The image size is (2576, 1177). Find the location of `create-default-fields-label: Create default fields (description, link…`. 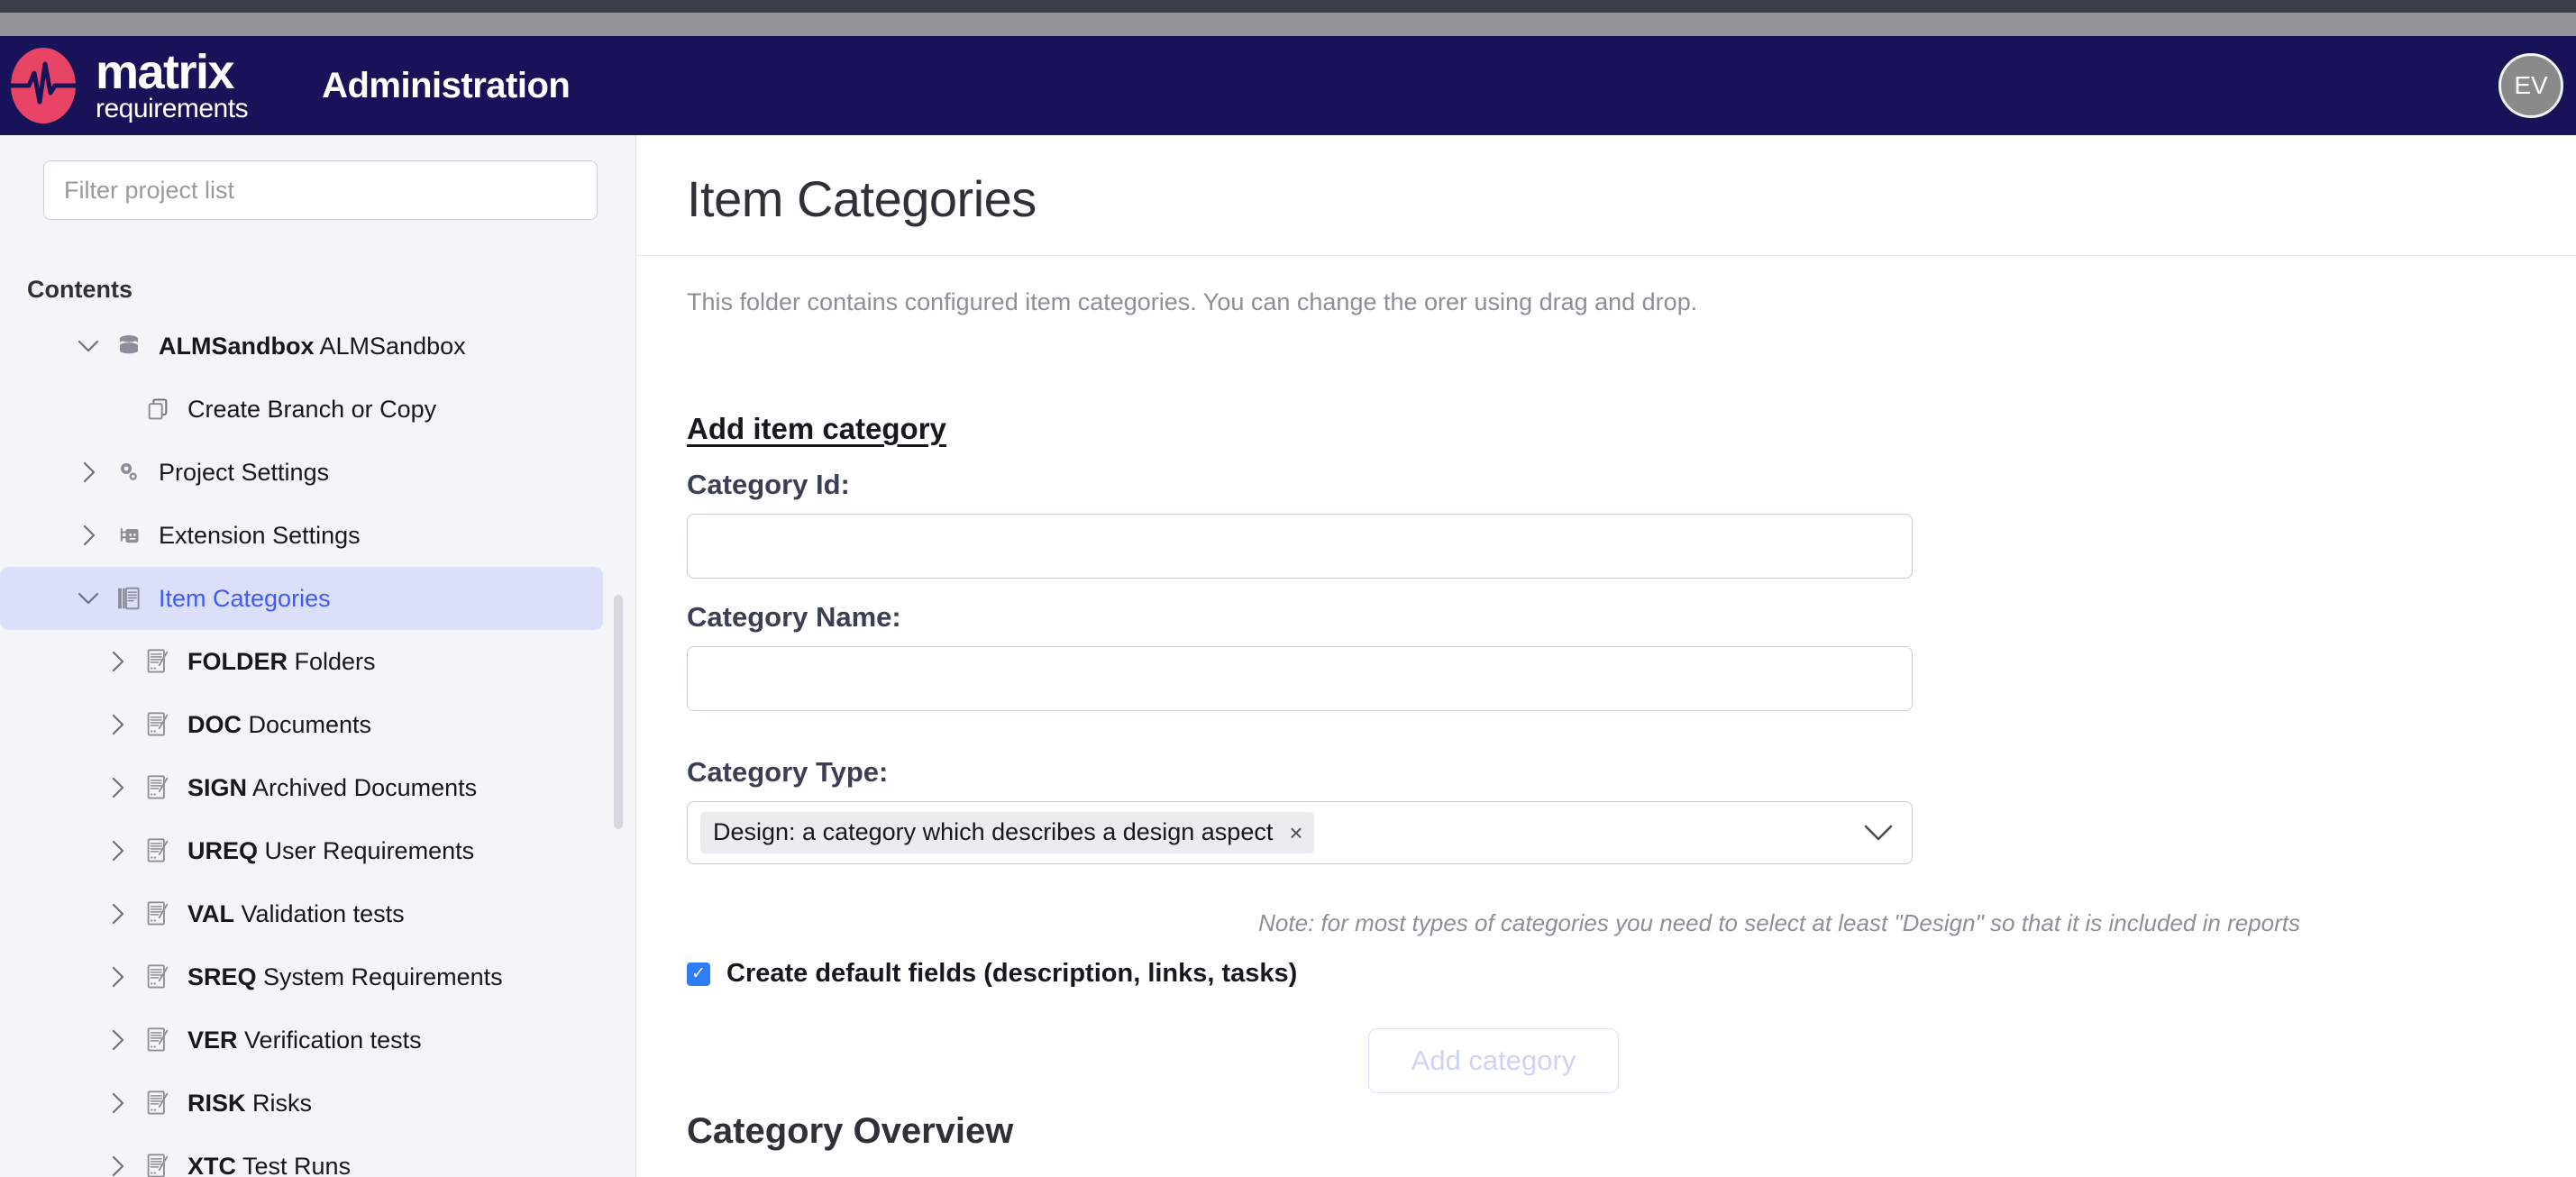

create-default-fields-label: Create default fields (description, link… is located at coordinates (1012, 973).